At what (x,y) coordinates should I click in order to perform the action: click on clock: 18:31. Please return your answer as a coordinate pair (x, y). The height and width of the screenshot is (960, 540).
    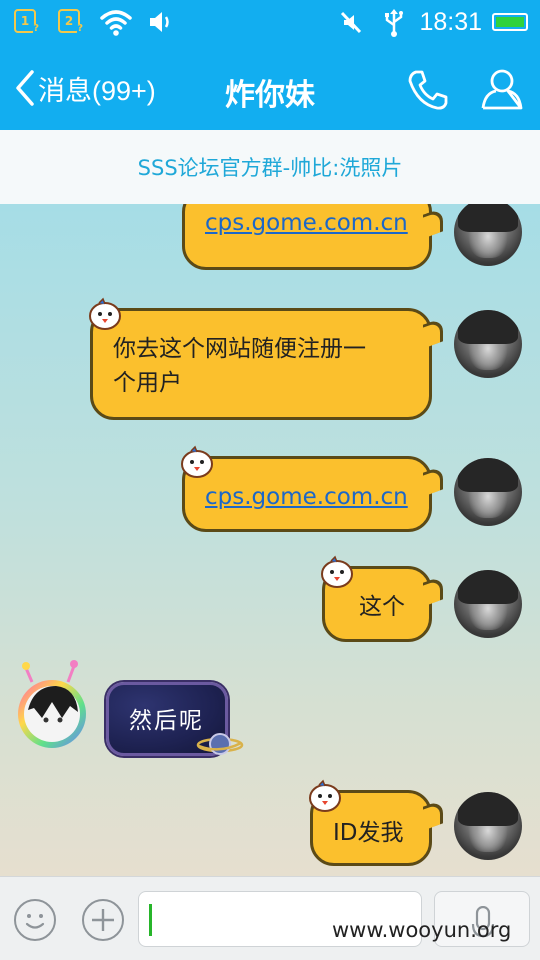
    Looking at the image, I should click on (450, 22).